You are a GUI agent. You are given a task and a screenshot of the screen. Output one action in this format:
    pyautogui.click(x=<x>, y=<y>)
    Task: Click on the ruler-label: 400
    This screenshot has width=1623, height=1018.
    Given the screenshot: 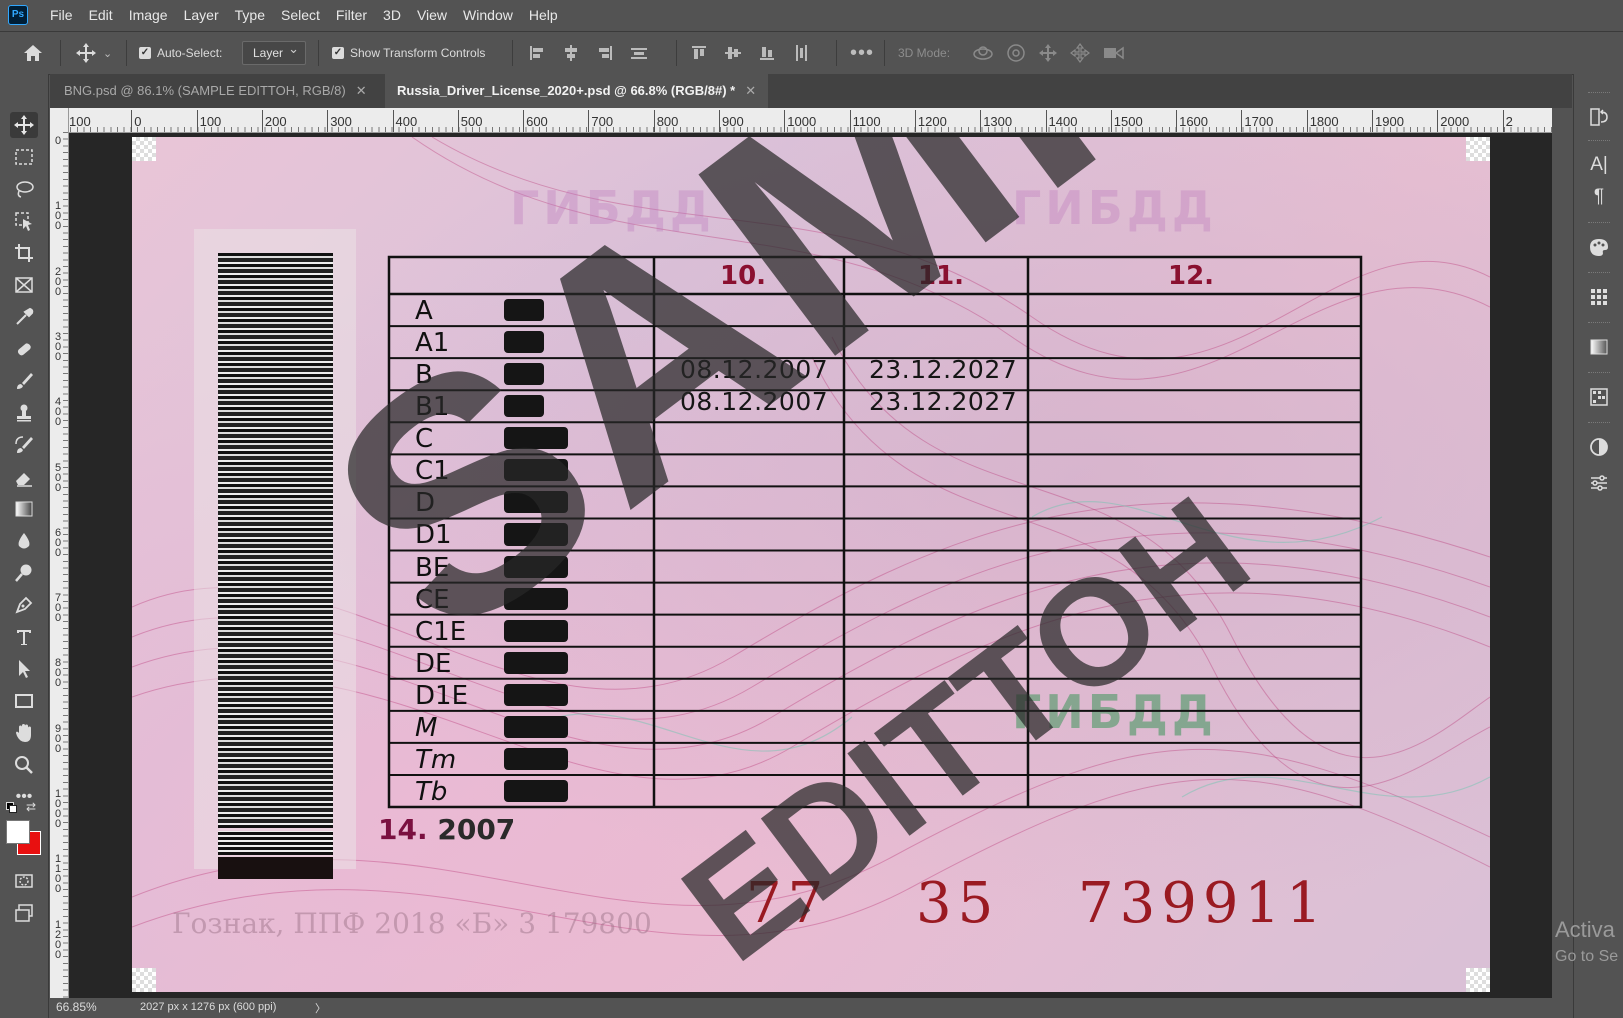 What is the action you would take?
    pyautogui.click(x=406, y=121)
    